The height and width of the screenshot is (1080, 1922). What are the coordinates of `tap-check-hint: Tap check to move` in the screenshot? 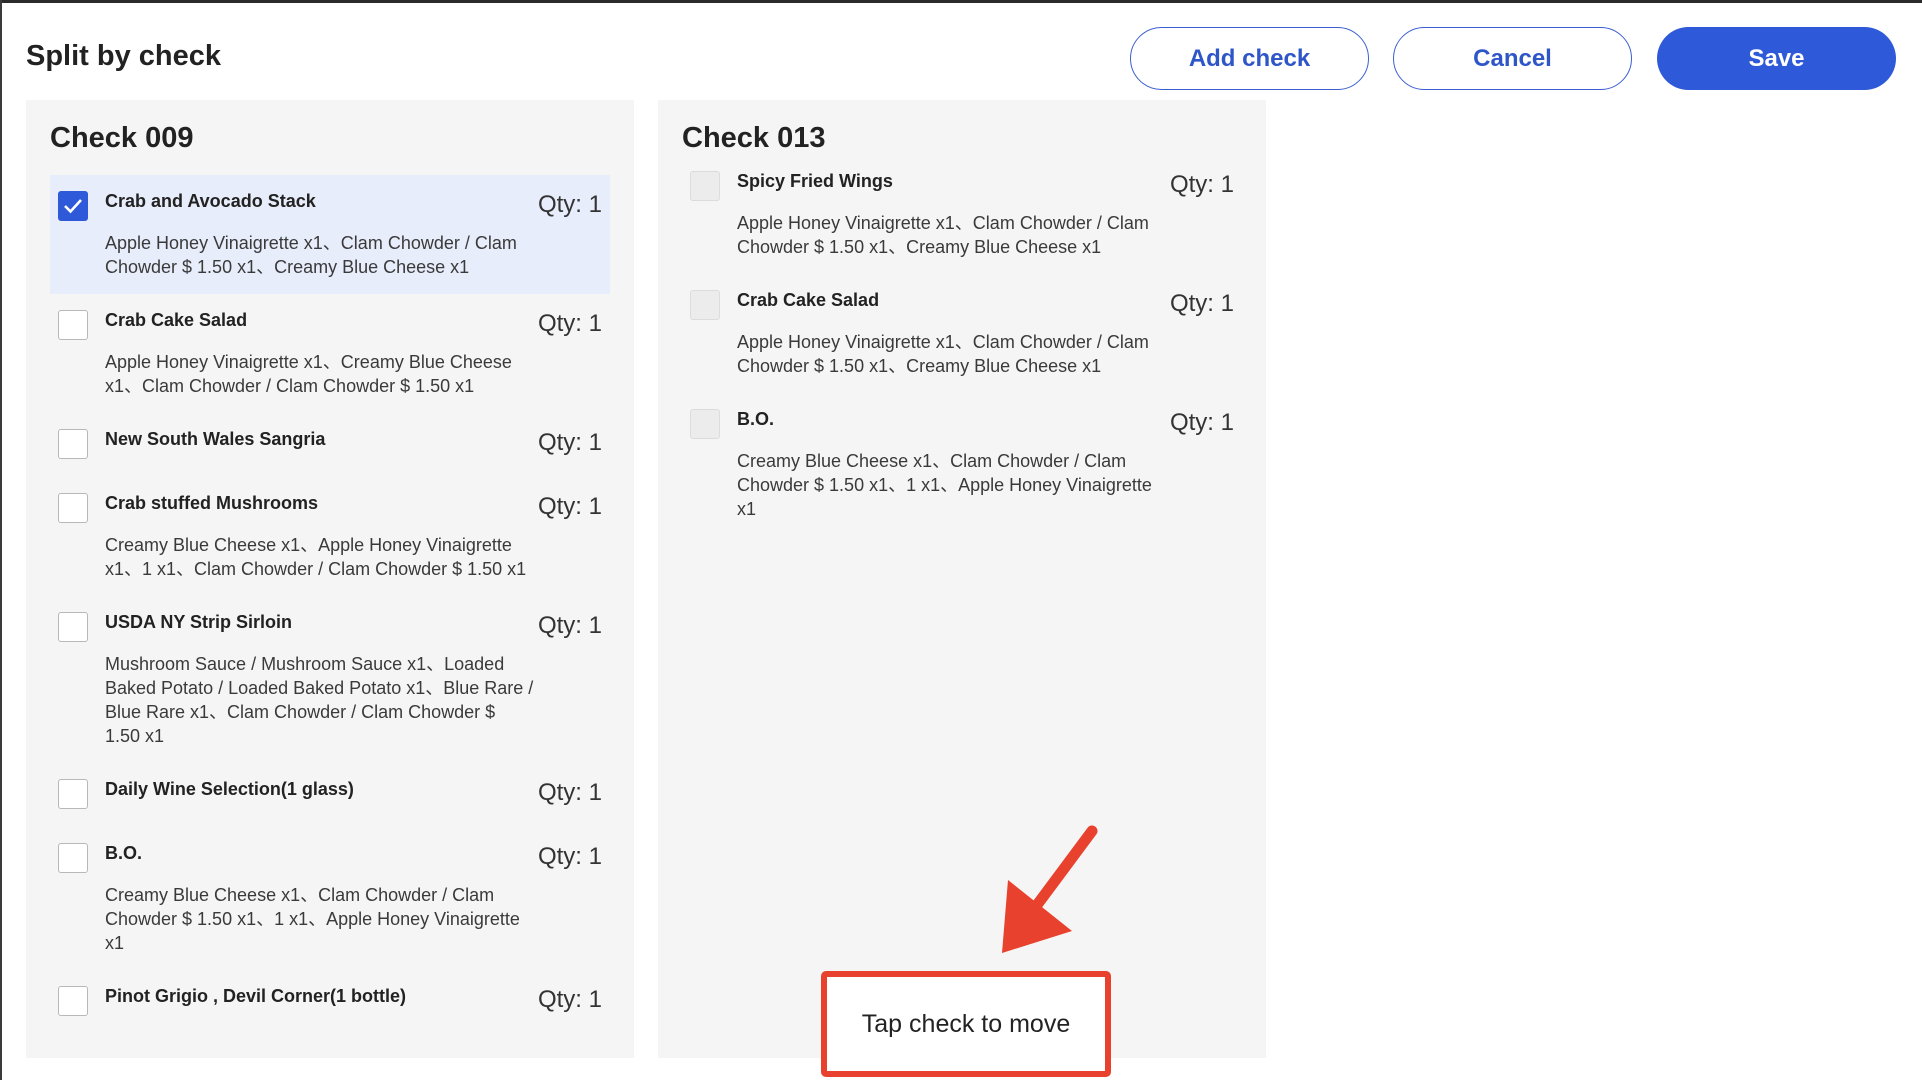 It's located at (966, 1024).